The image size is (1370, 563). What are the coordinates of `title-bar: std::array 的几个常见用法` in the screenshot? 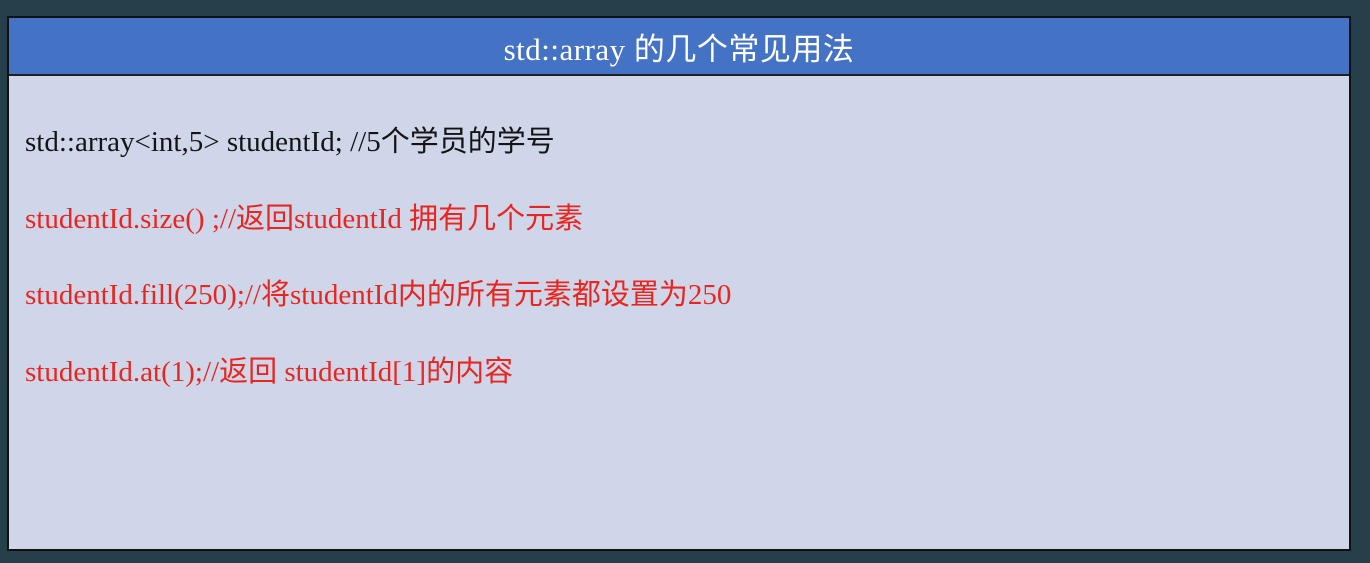 It's located at (679, 47).